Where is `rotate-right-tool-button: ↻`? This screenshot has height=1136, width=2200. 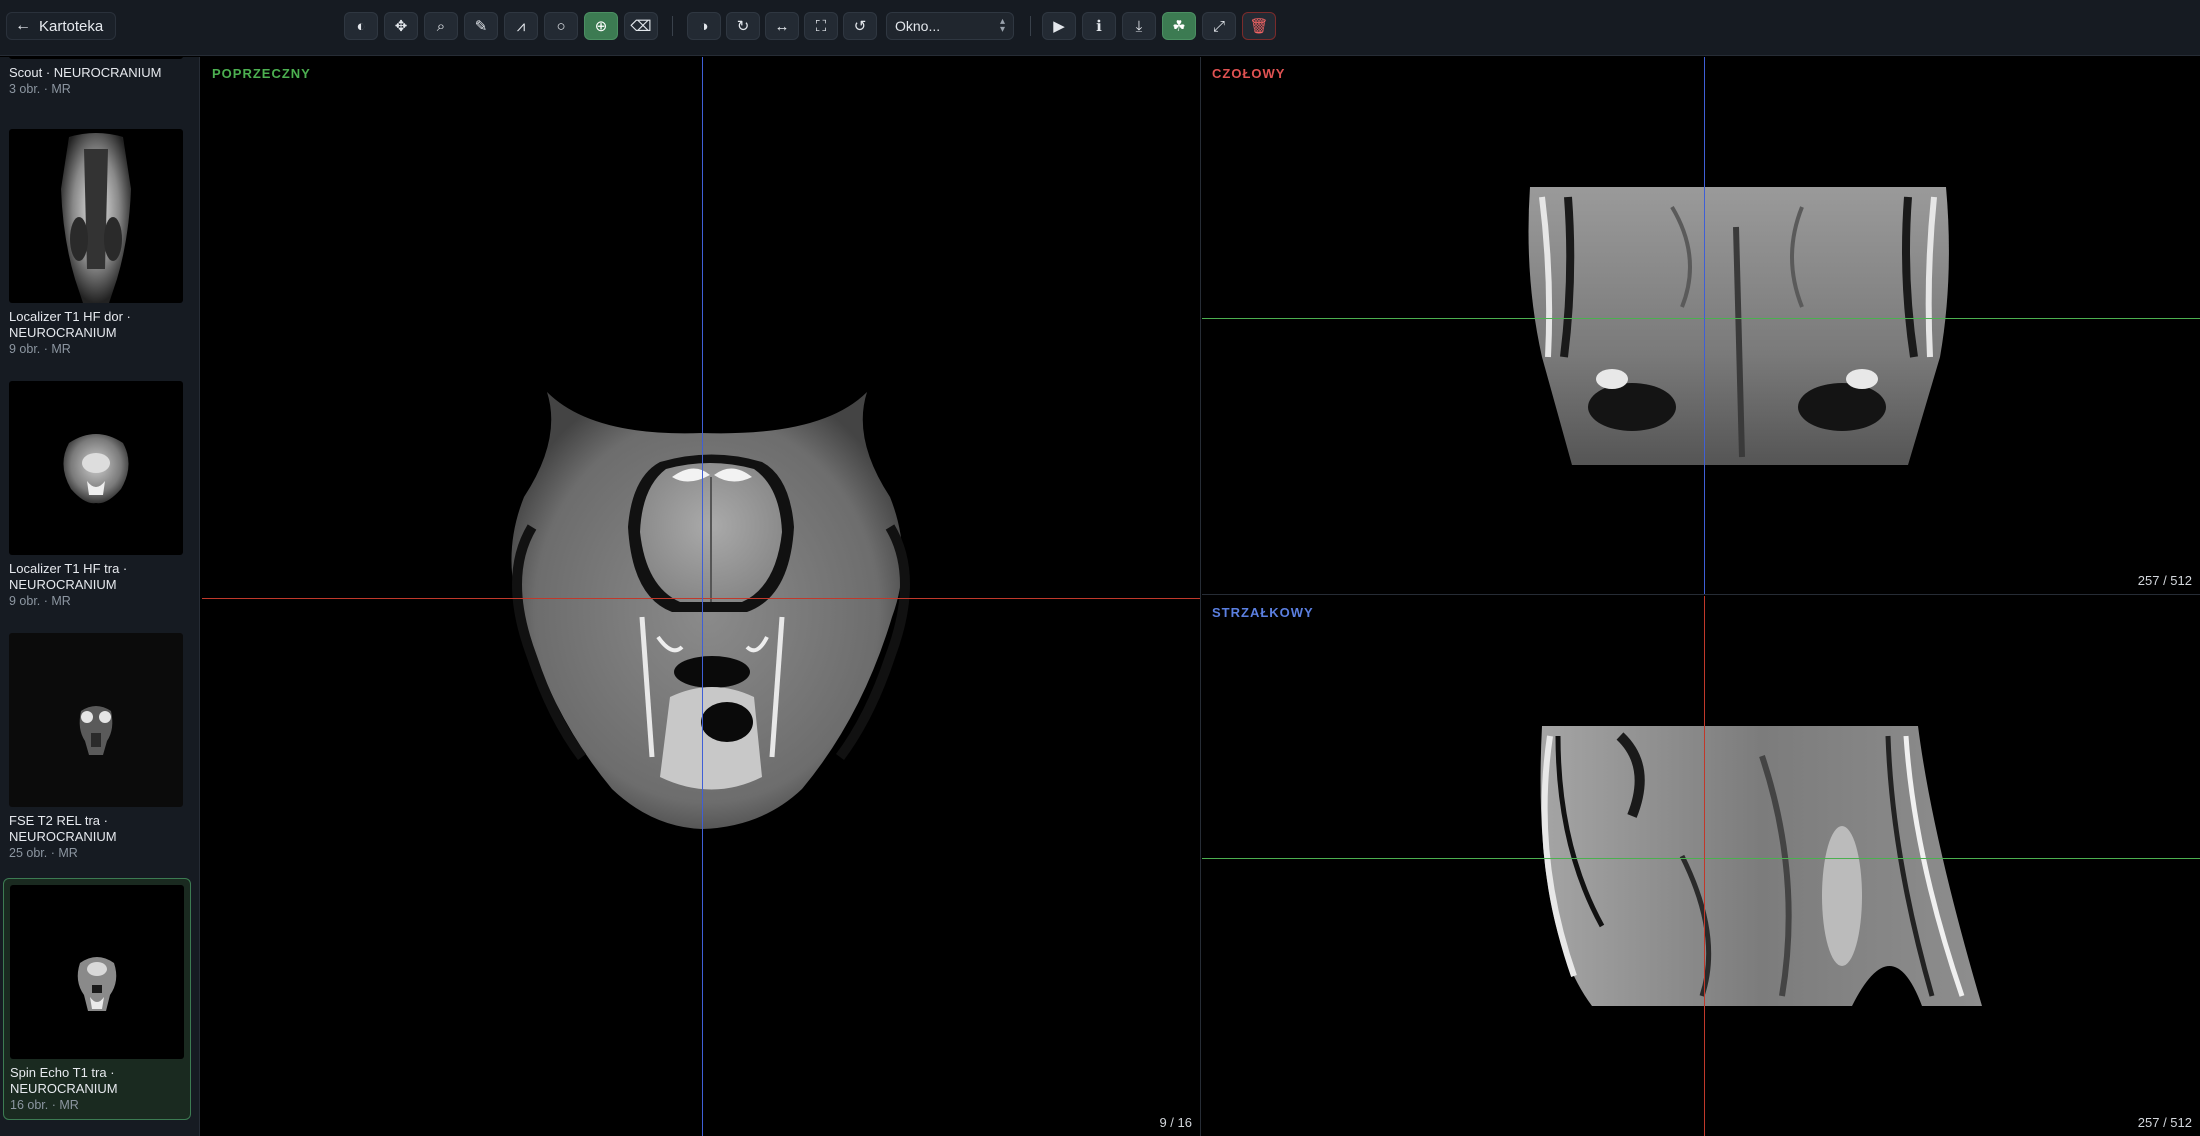
rotate-right-tool-button: ↻ is located at coordinates (743, 26).